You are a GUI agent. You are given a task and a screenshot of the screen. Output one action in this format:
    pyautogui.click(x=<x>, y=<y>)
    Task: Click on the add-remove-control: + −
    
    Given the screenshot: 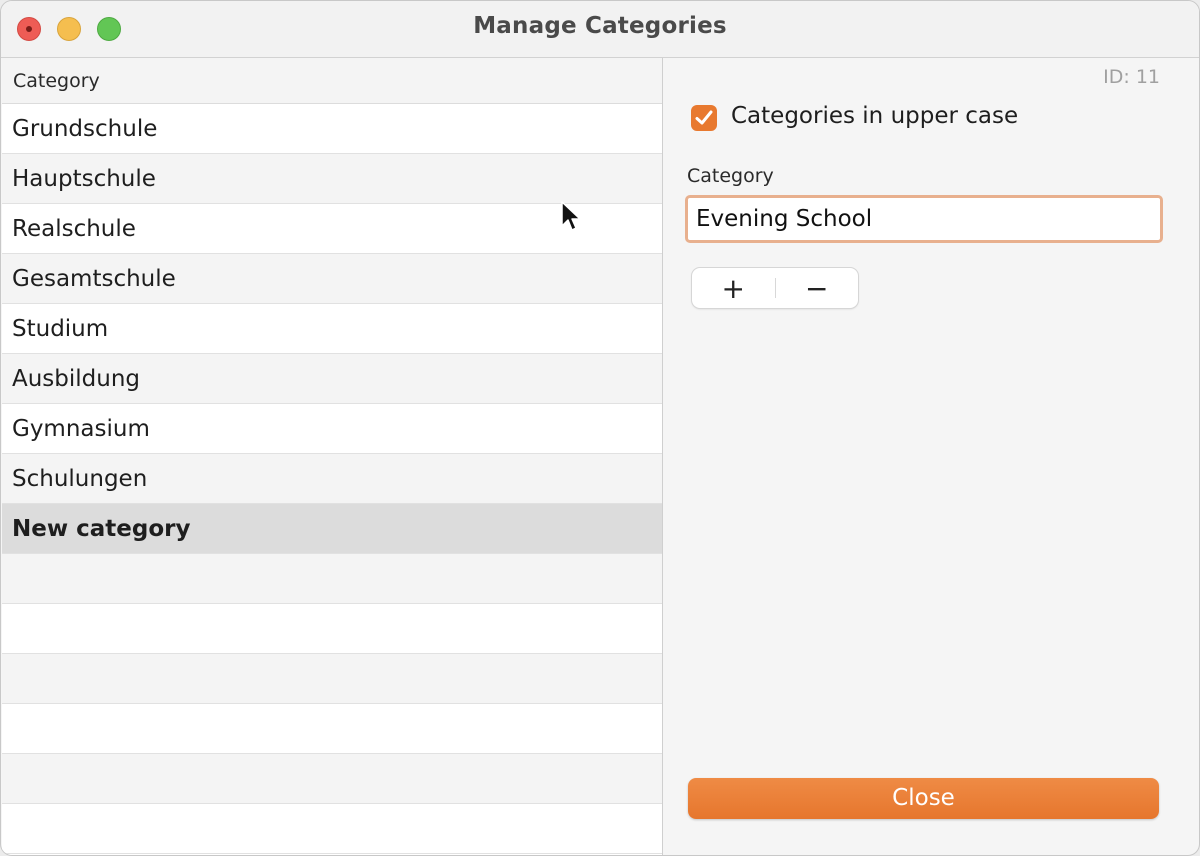 What is the action you would take?
    pyautogui.click(x=775, y=288)
    